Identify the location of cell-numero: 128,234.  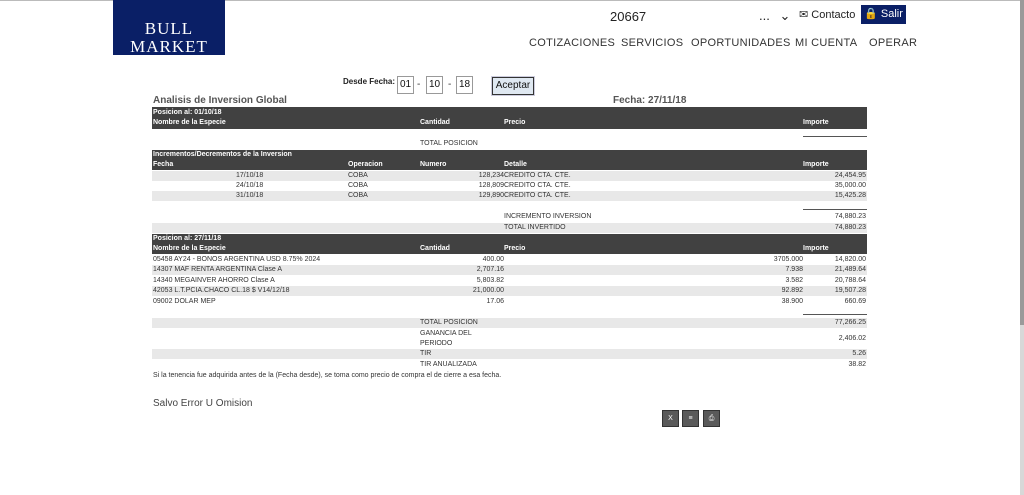
(491, 175).